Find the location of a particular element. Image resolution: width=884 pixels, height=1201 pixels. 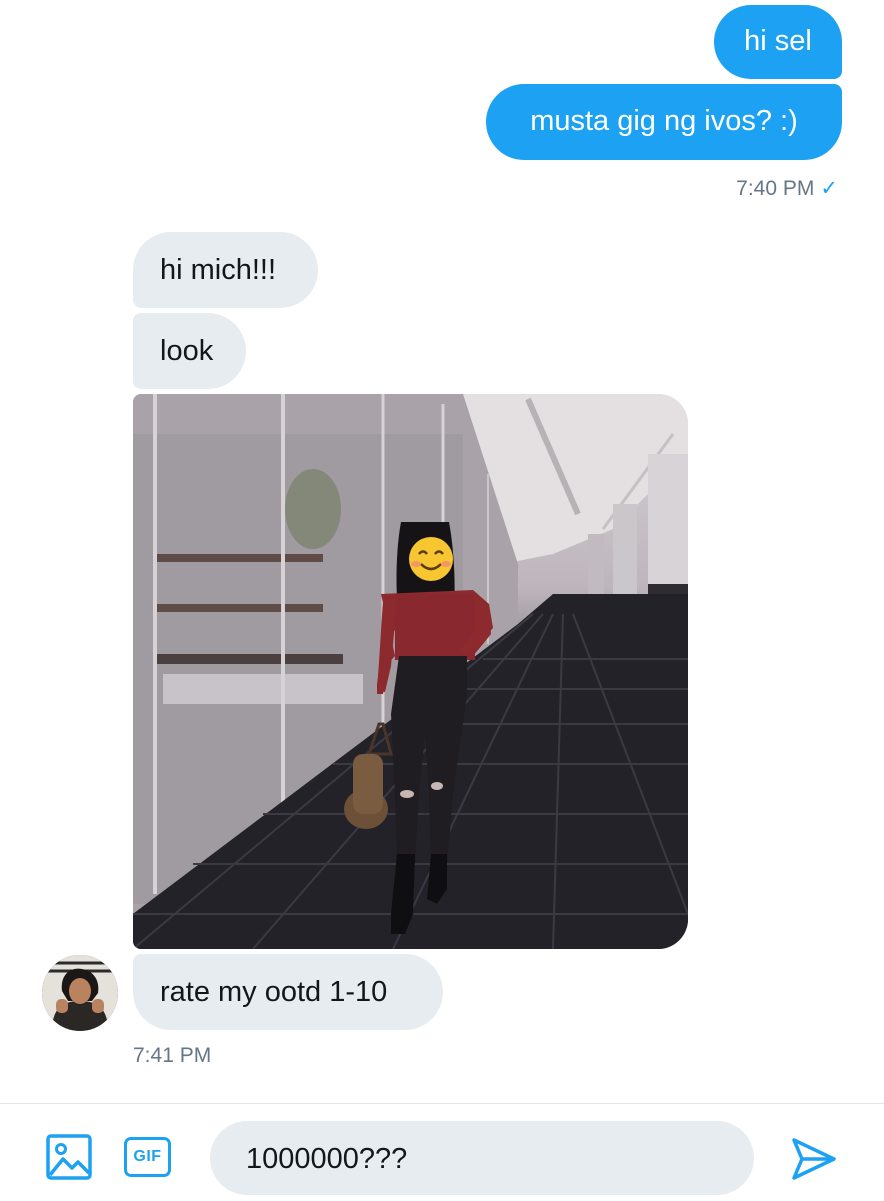

sent-timestamp: 7:40 PM ✓ is located at coordinates (787, 188).